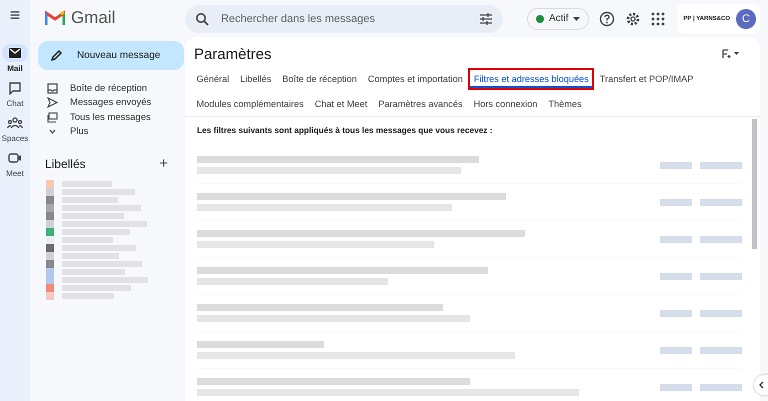  Describe the element at coordinates (319, 79) in the screenshot. I see `settings-tab: Boîte de réception` at that location.